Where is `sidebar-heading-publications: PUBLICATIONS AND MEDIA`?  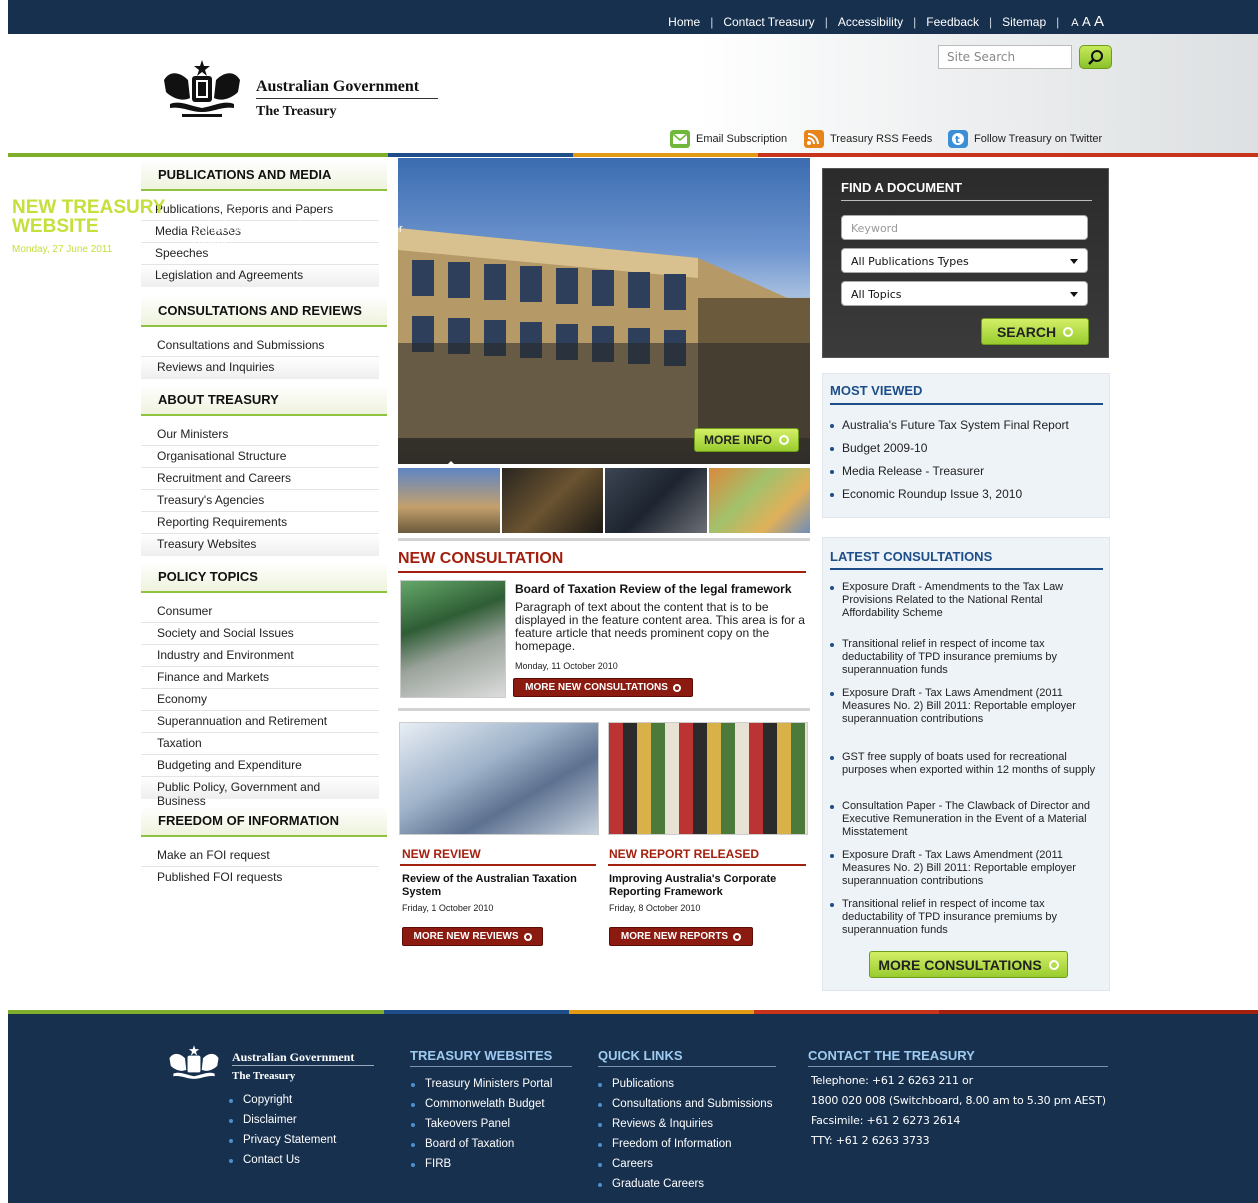 sidebar-heading-publications: PUBLICATIONS AND MEDIA is located at coordinates (264, 175).